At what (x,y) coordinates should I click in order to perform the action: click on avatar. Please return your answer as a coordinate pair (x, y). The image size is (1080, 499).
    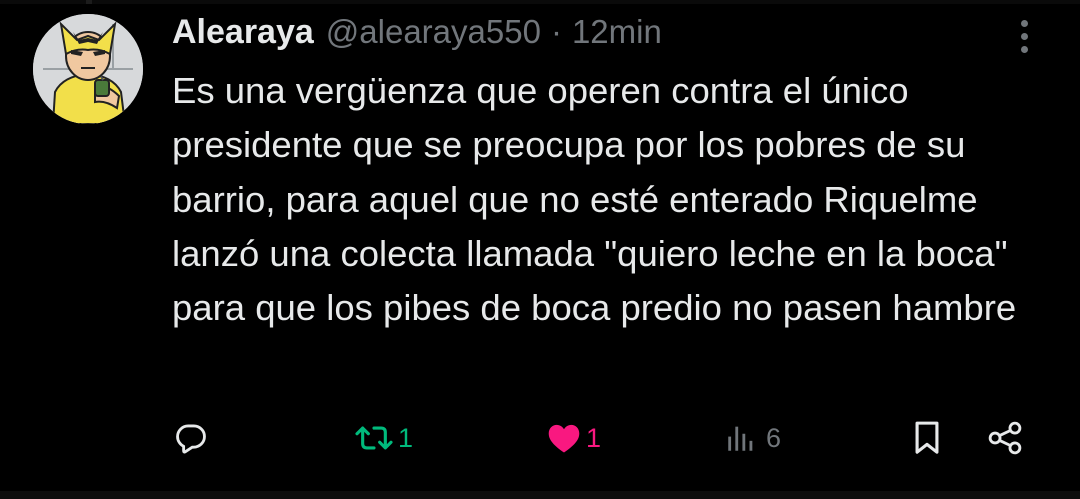
    Looking at the image, I should click on (88, 69).